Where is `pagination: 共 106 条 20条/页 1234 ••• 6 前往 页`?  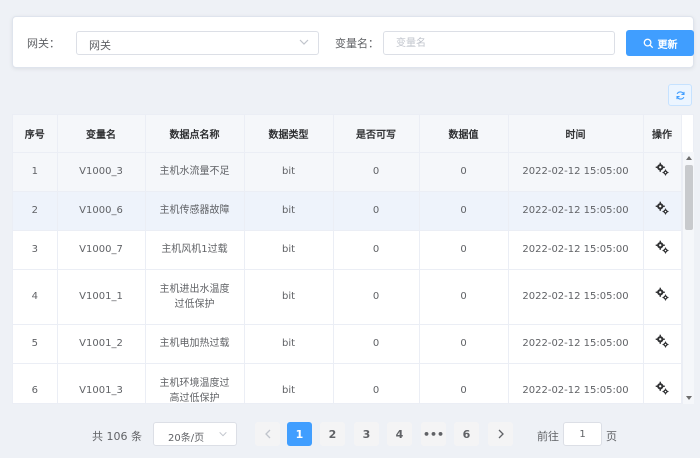 pagination: 共 106 条 20条/页 1234 ••• 6 前往 页 is located at coordinates (350, 435).